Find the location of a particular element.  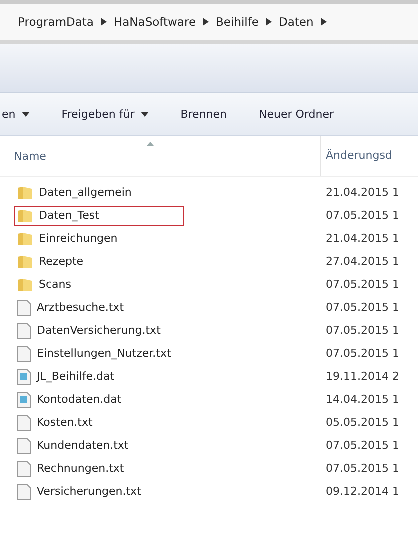

date-cell-text: 27.04.2015 1 is located at coordinates (362, 261).